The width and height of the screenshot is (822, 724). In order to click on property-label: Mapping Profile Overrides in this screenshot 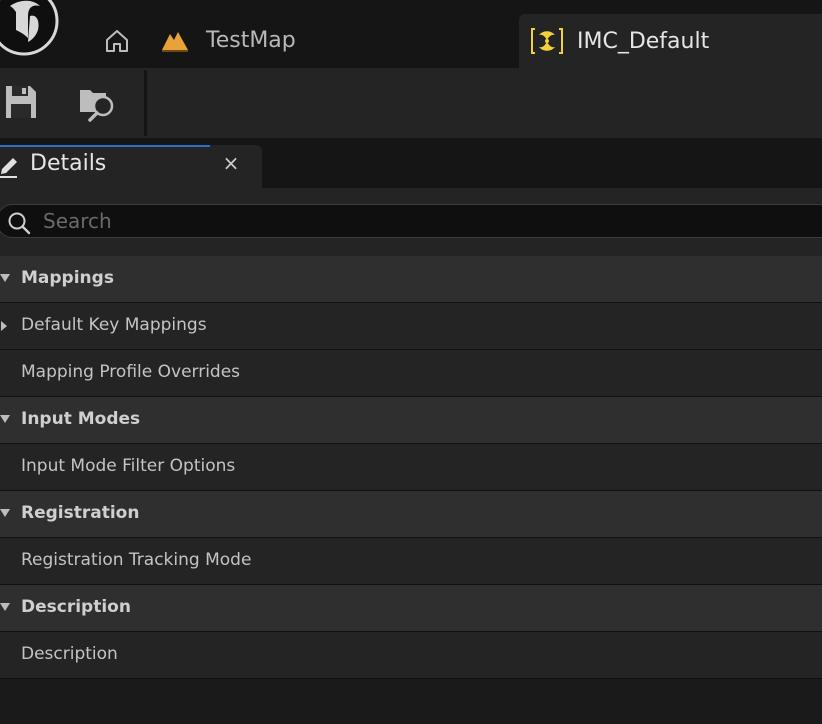, I will do `click(131, 372)`.